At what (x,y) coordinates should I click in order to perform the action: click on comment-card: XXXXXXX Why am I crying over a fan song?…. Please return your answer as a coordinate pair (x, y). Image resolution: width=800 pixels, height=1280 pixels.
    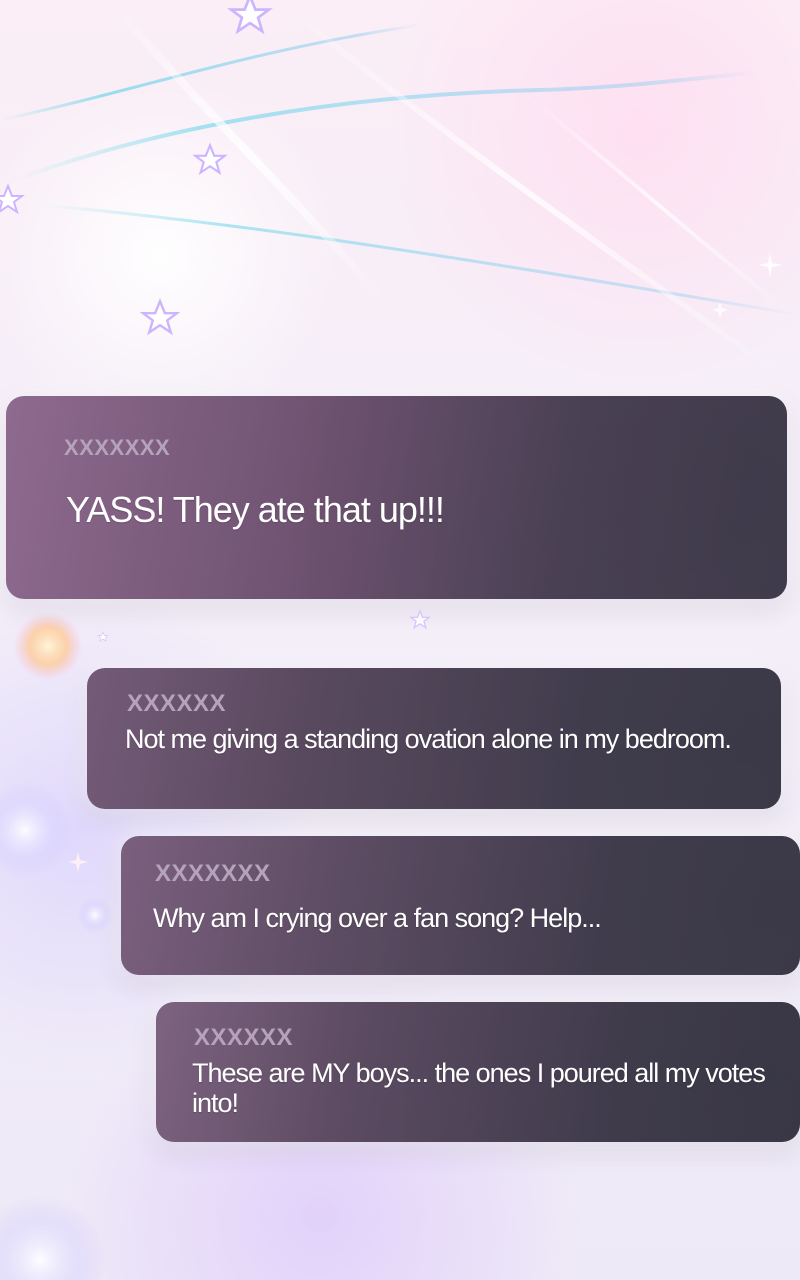
    Looking at the image, I should click on (460, 905).